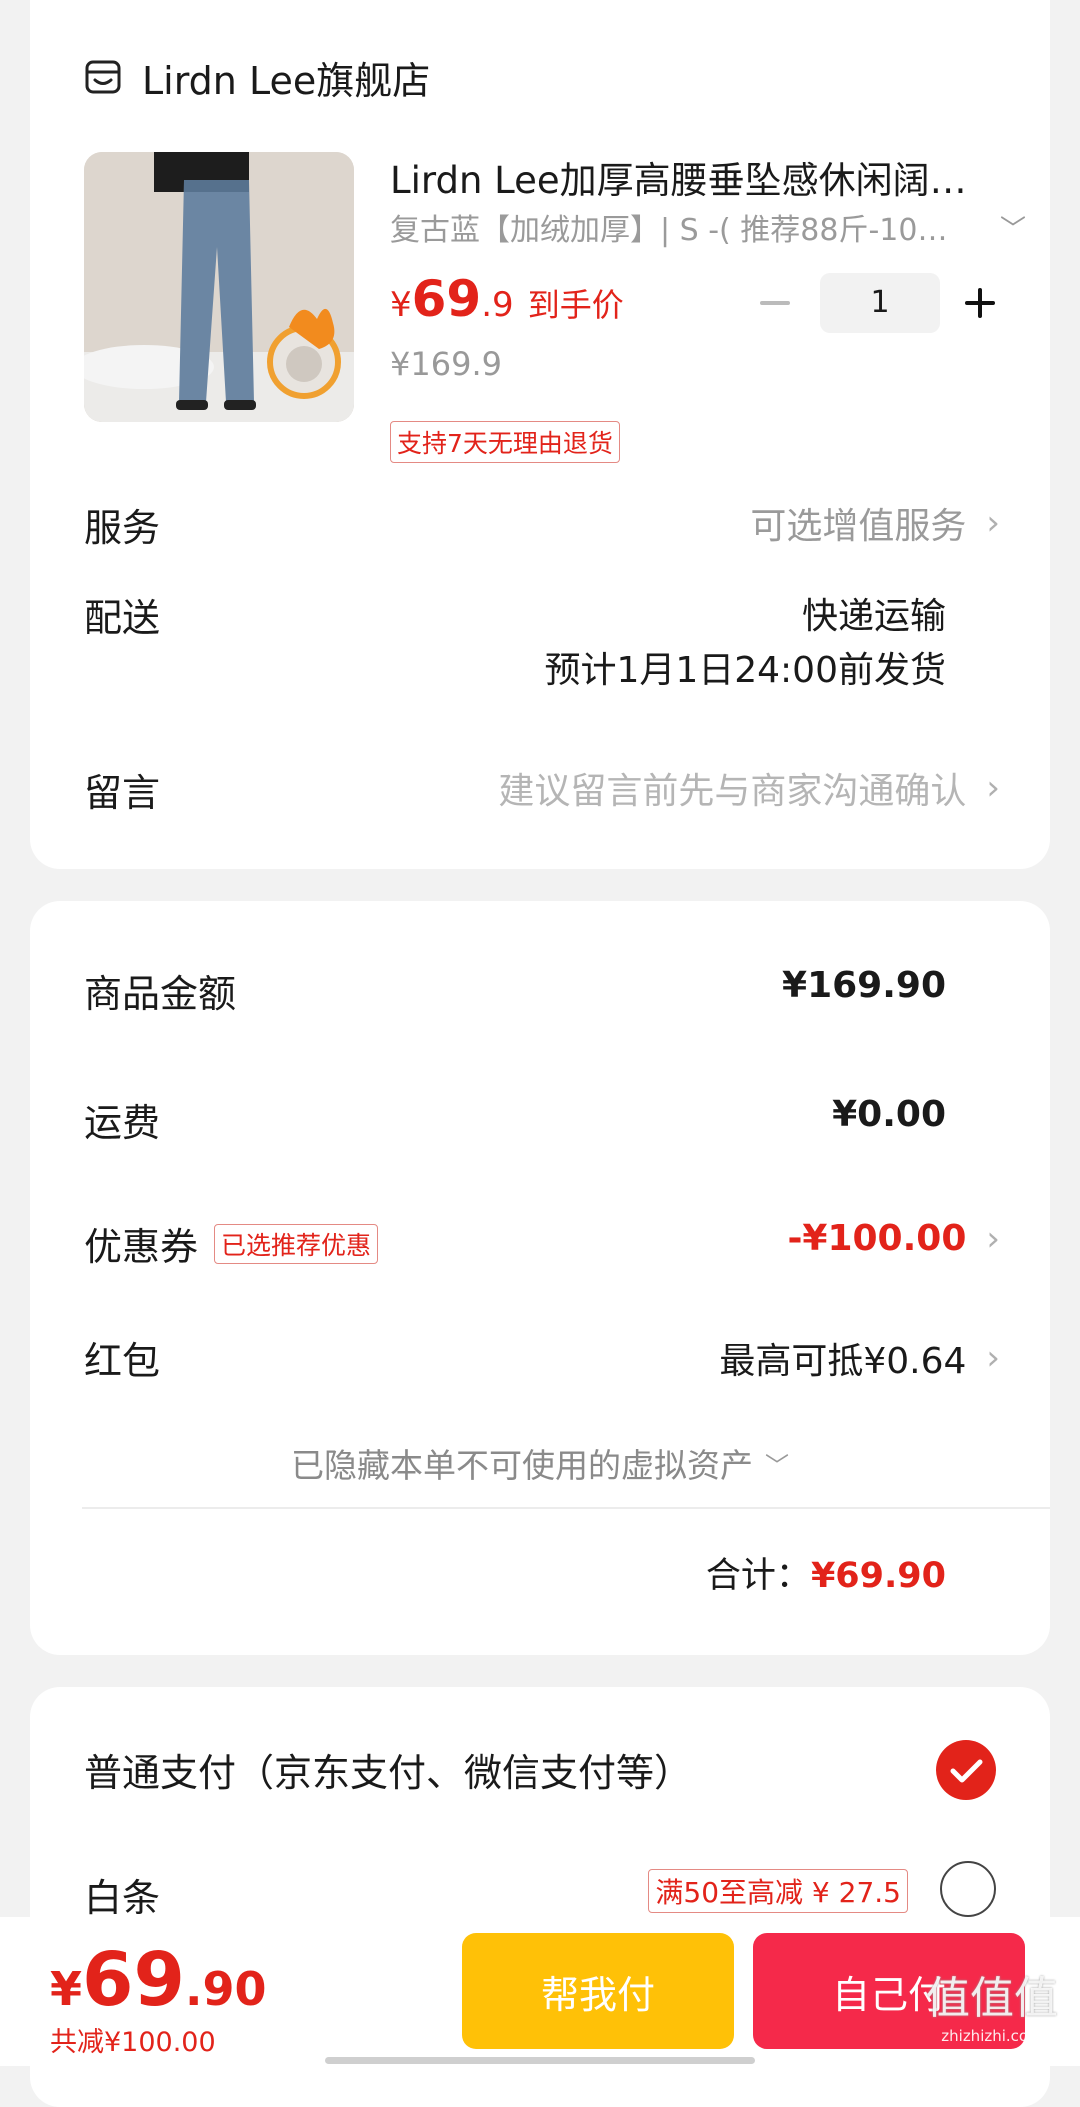  Describe the element at coordinates (122, 618) in the screenshot. I see `delivery-label: 配送` at that location.